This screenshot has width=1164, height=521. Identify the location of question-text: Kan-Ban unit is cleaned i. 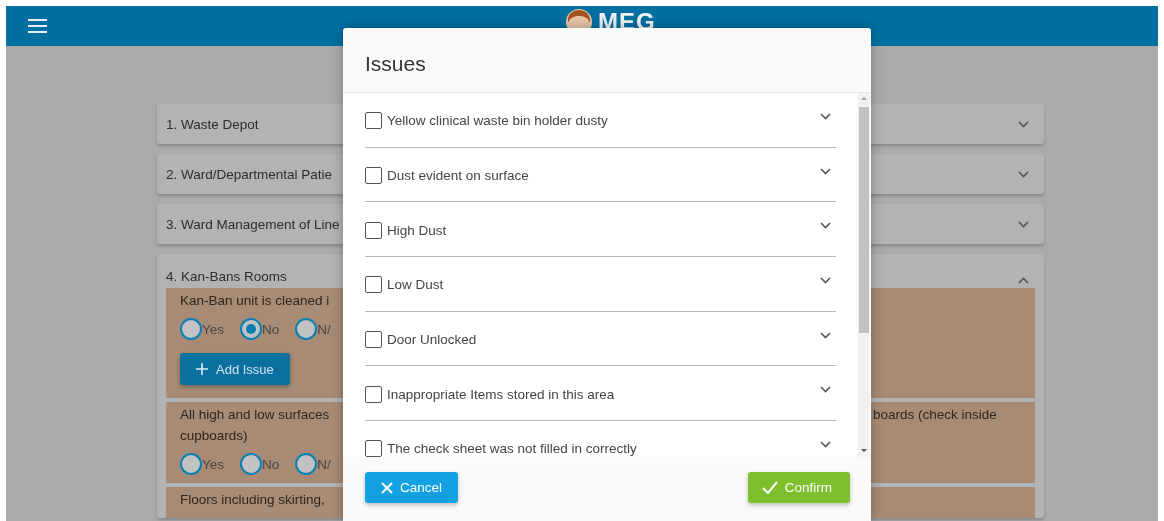
(255, 301).